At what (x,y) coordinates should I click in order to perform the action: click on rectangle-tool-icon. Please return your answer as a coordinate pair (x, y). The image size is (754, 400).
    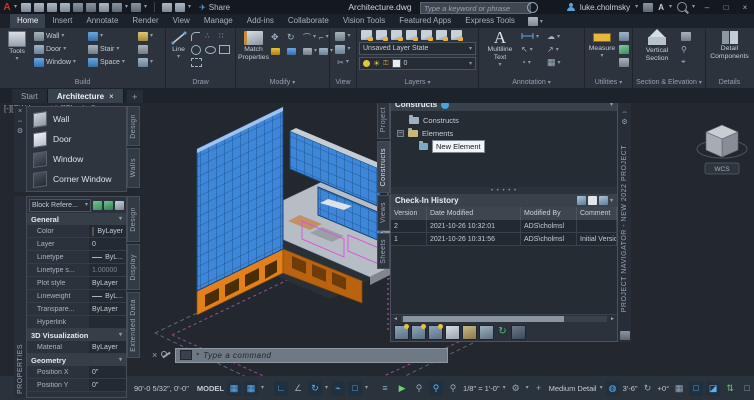
    Looking at the image, I should click on (226, 50).